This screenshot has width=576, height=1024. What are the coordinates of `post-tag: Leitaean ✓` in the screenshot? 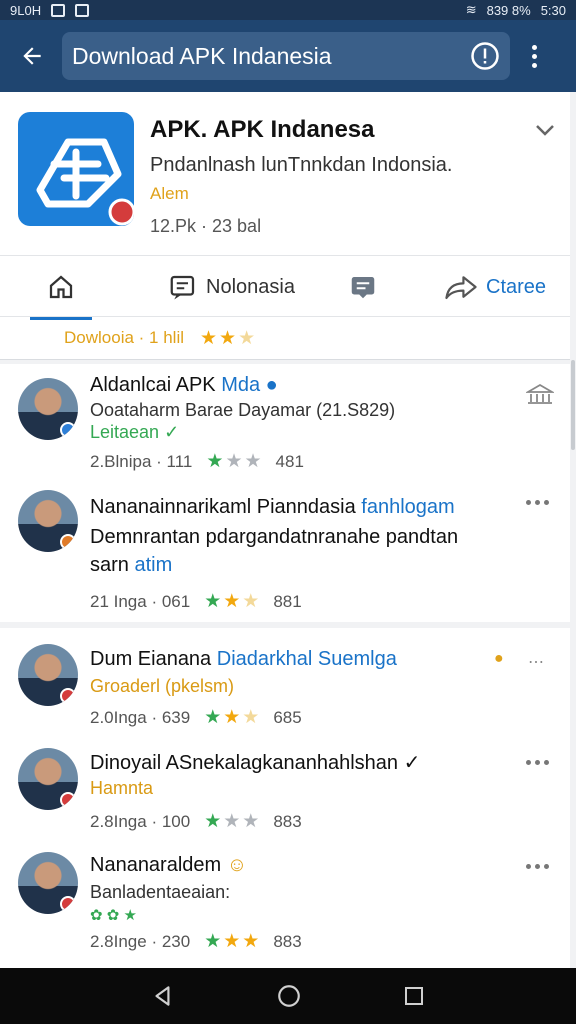 It's located at (135, 432).